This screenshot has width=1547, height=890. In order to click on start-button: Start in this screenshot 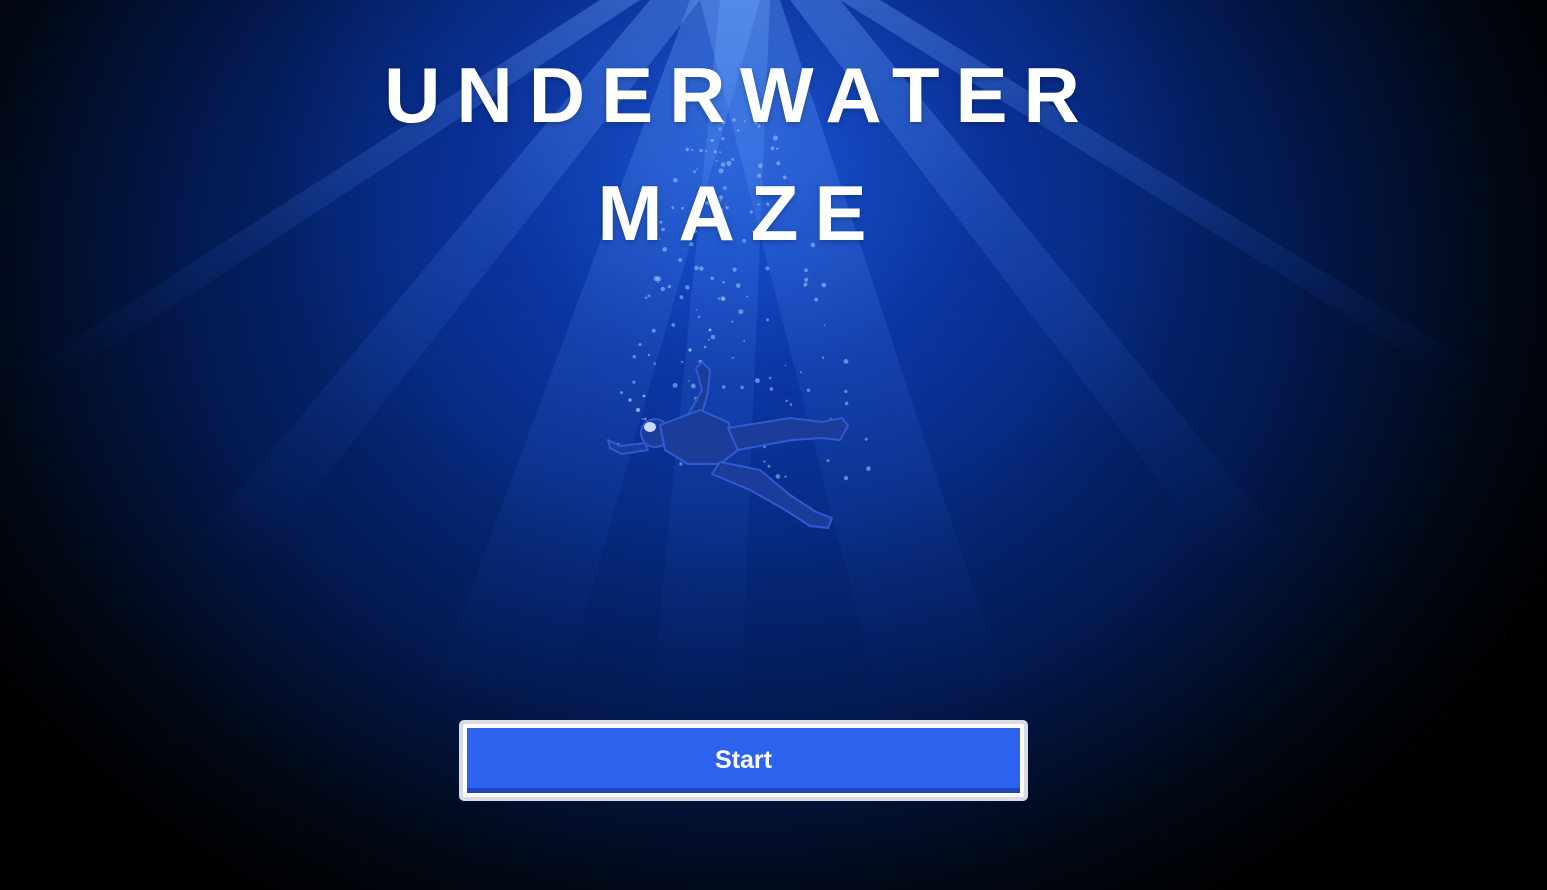, I will do `click(743, 760)`.